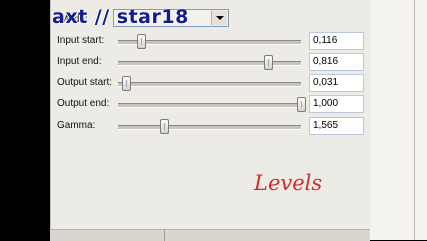  Describe the element at coordinates (268, 62) in the screenshot. I see `input-end-thumb` at that location.